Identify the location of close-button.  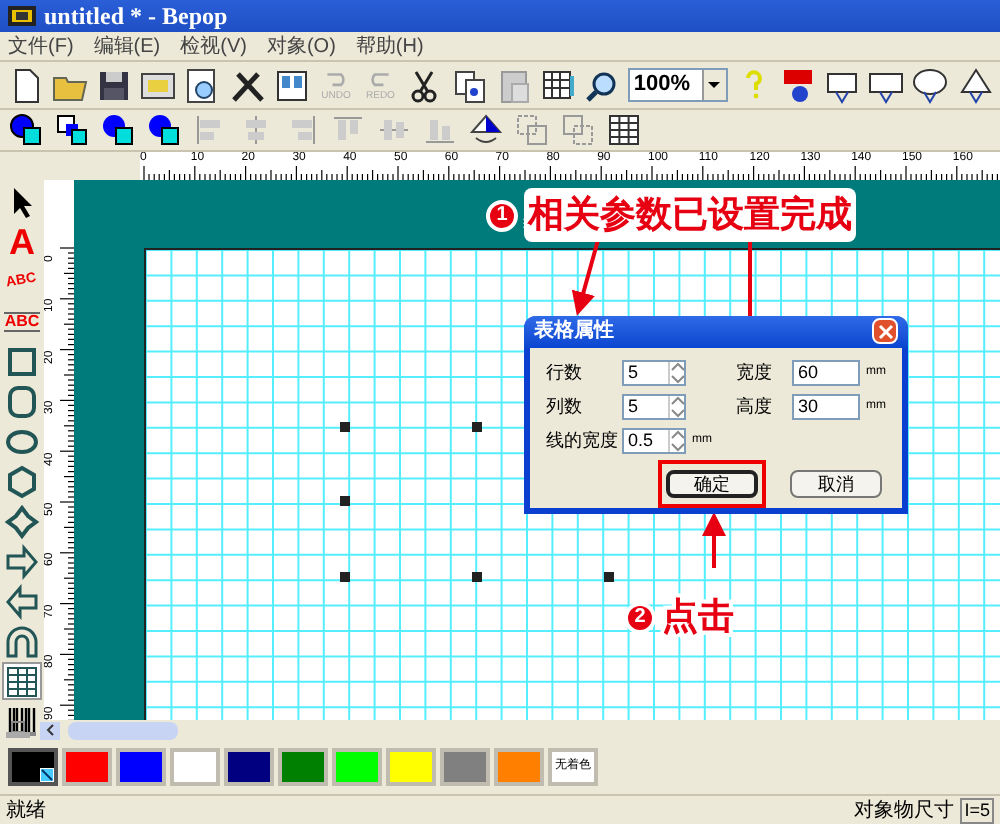
(885, 331).